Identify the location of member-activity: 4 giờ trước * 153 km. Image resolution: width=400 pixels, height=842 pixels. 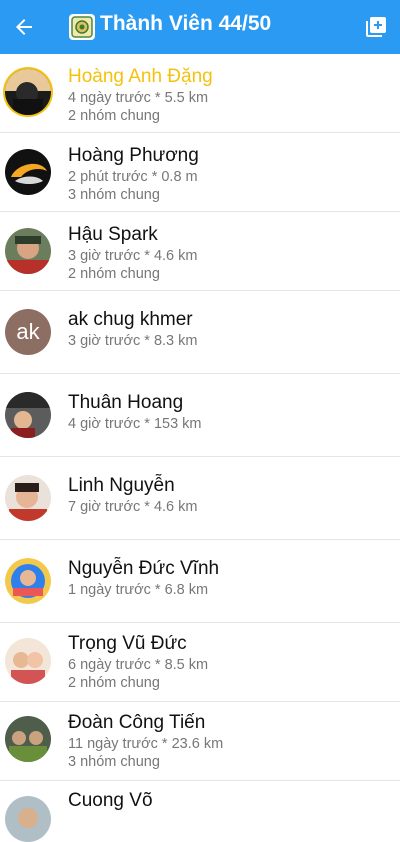
(135, 424).